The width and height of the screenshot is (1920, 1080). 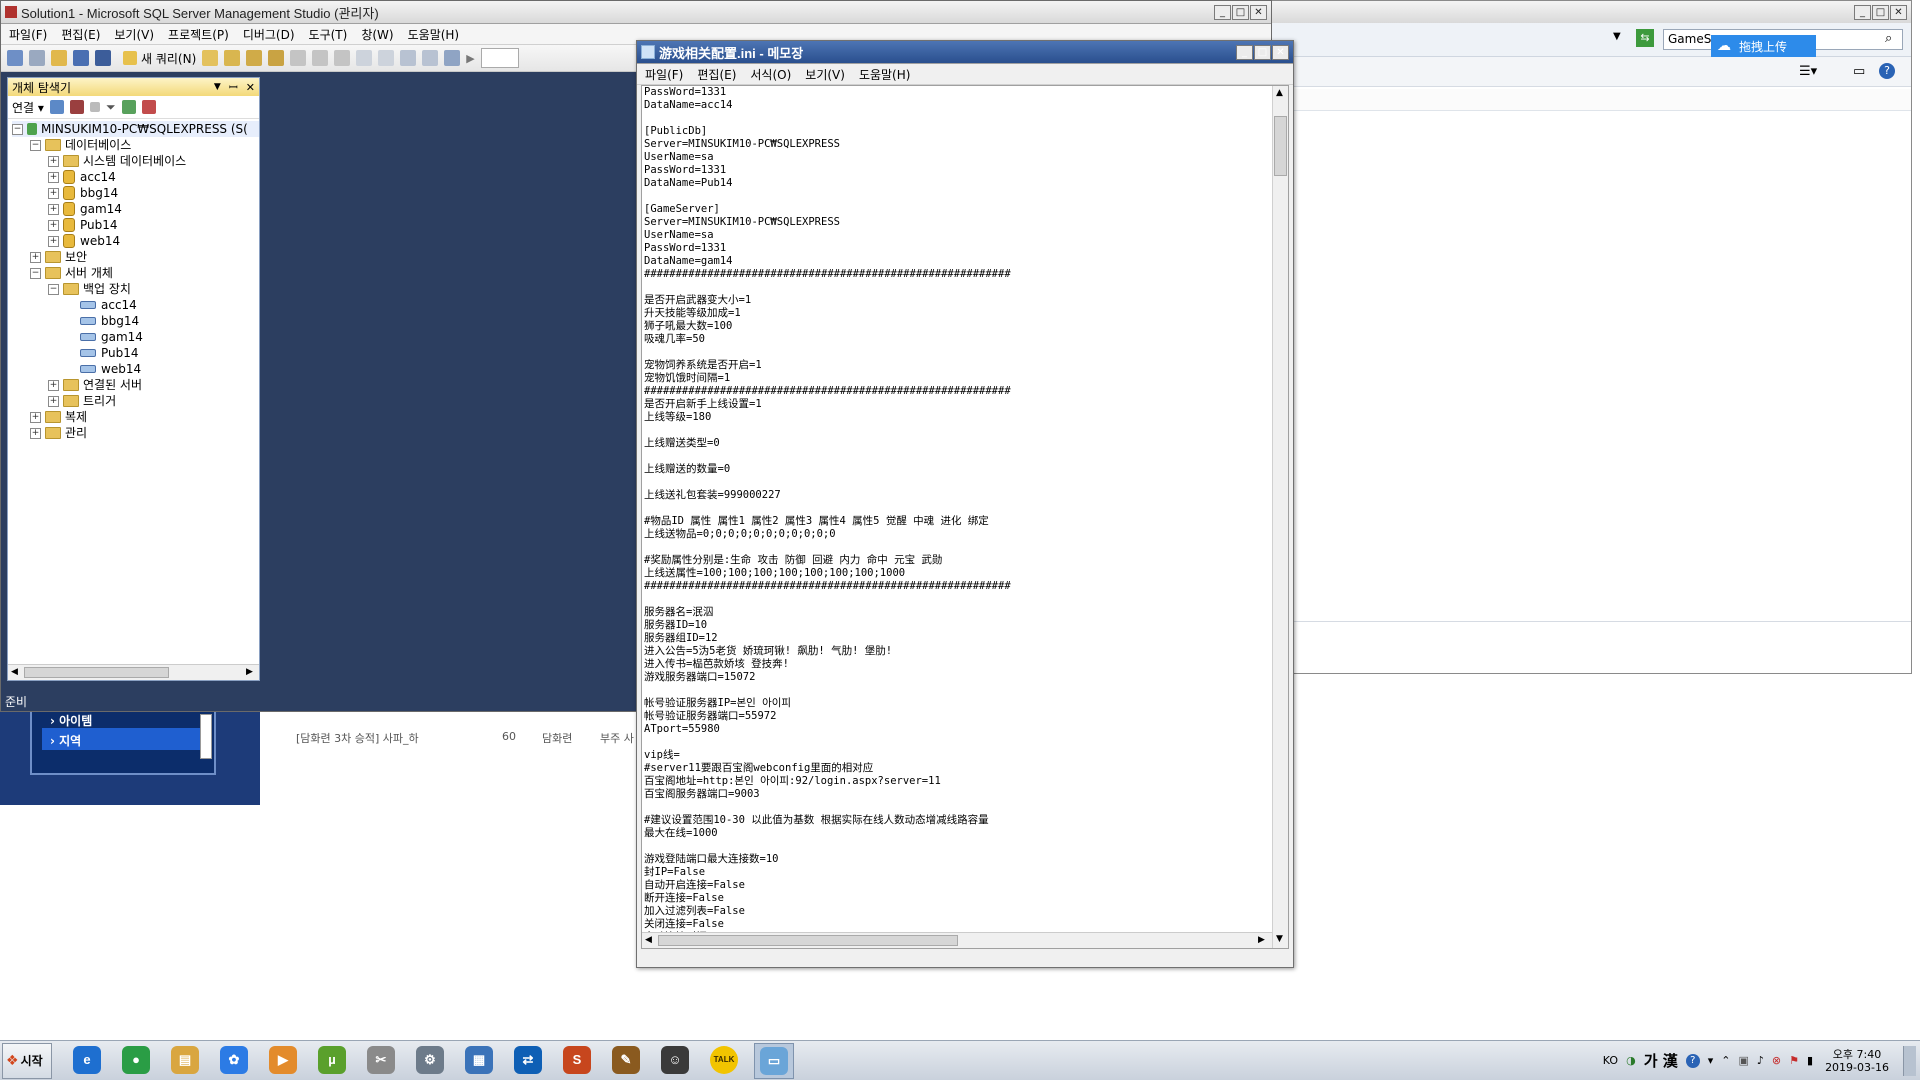 What do you see at coordinates (206, 736) in the screenshot?
I see `web-scrollbar` at bounding box center [206, 736].